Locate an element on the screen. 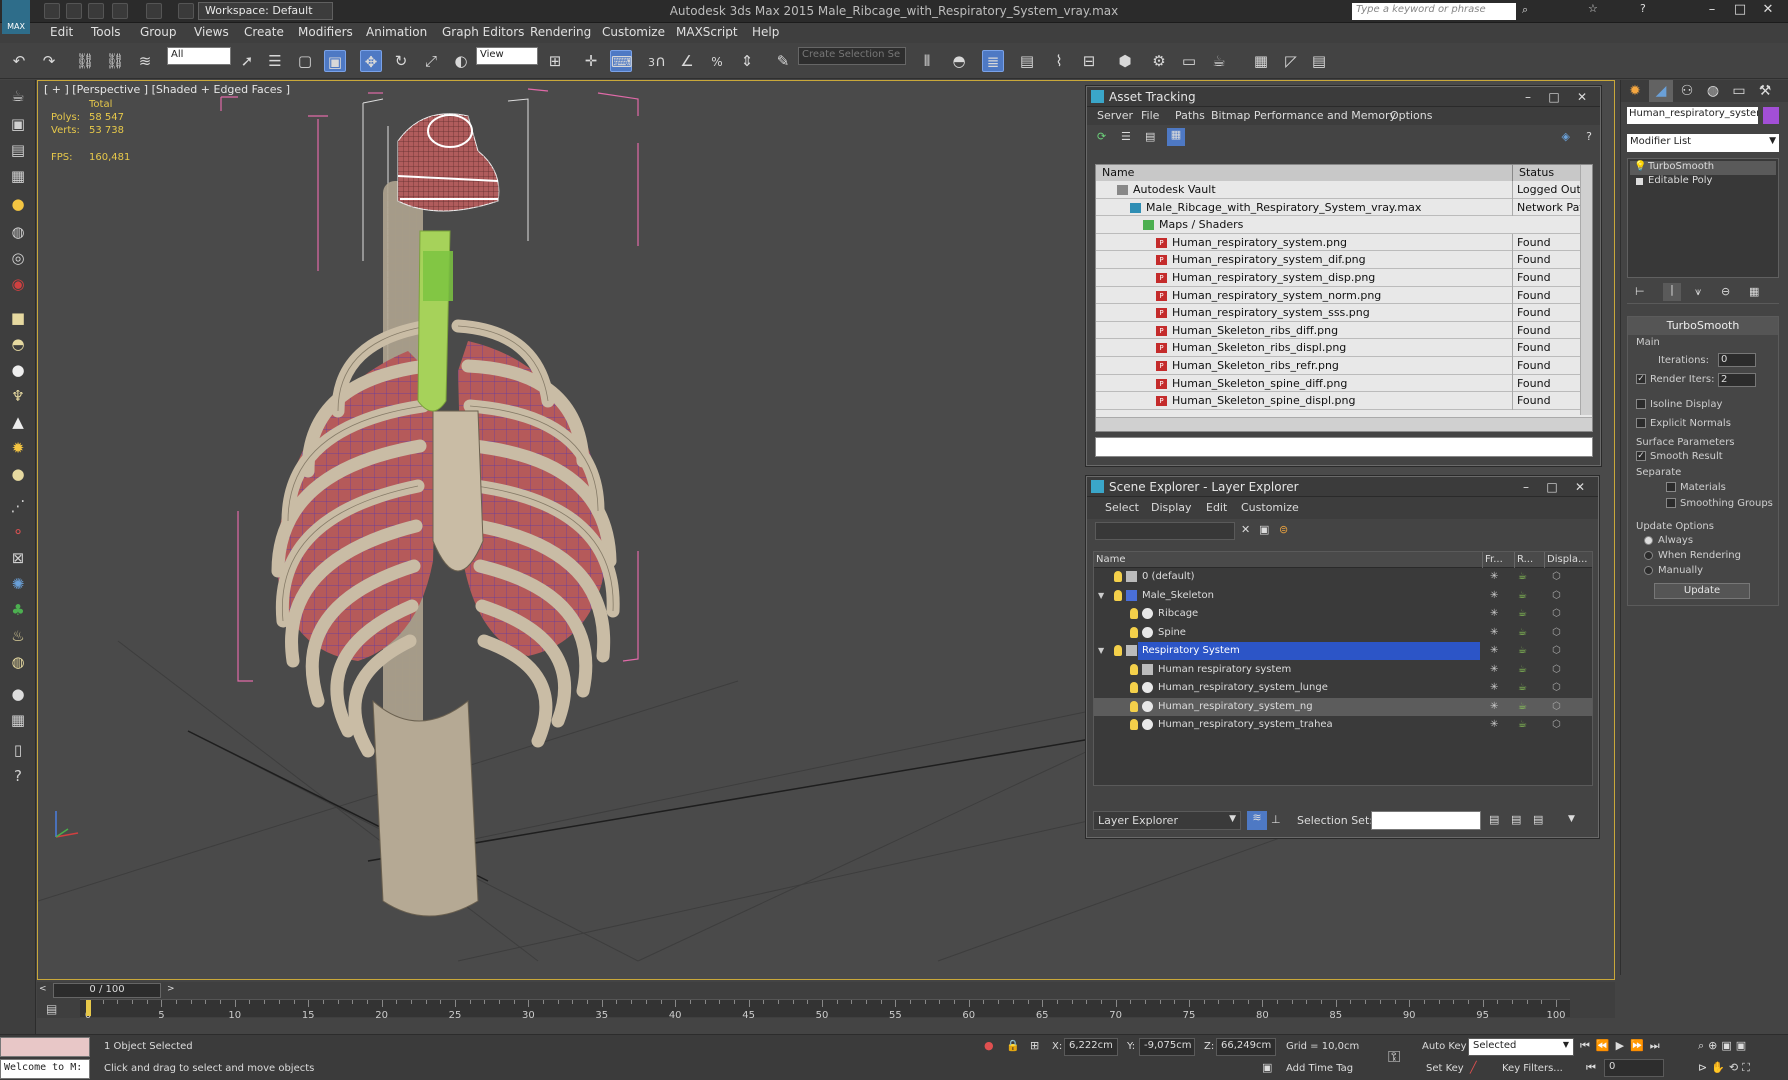  maxscript-listener is located at coordinates (45, 1047).